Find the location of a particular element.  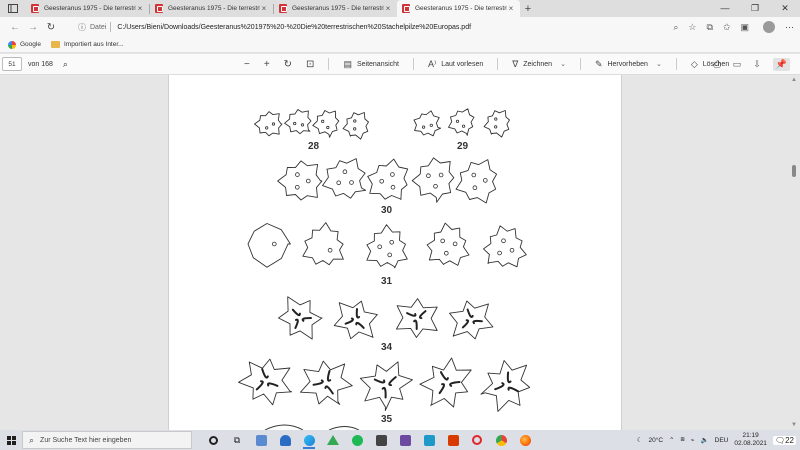

toolbar-divider is located at coordinates (580, 64).